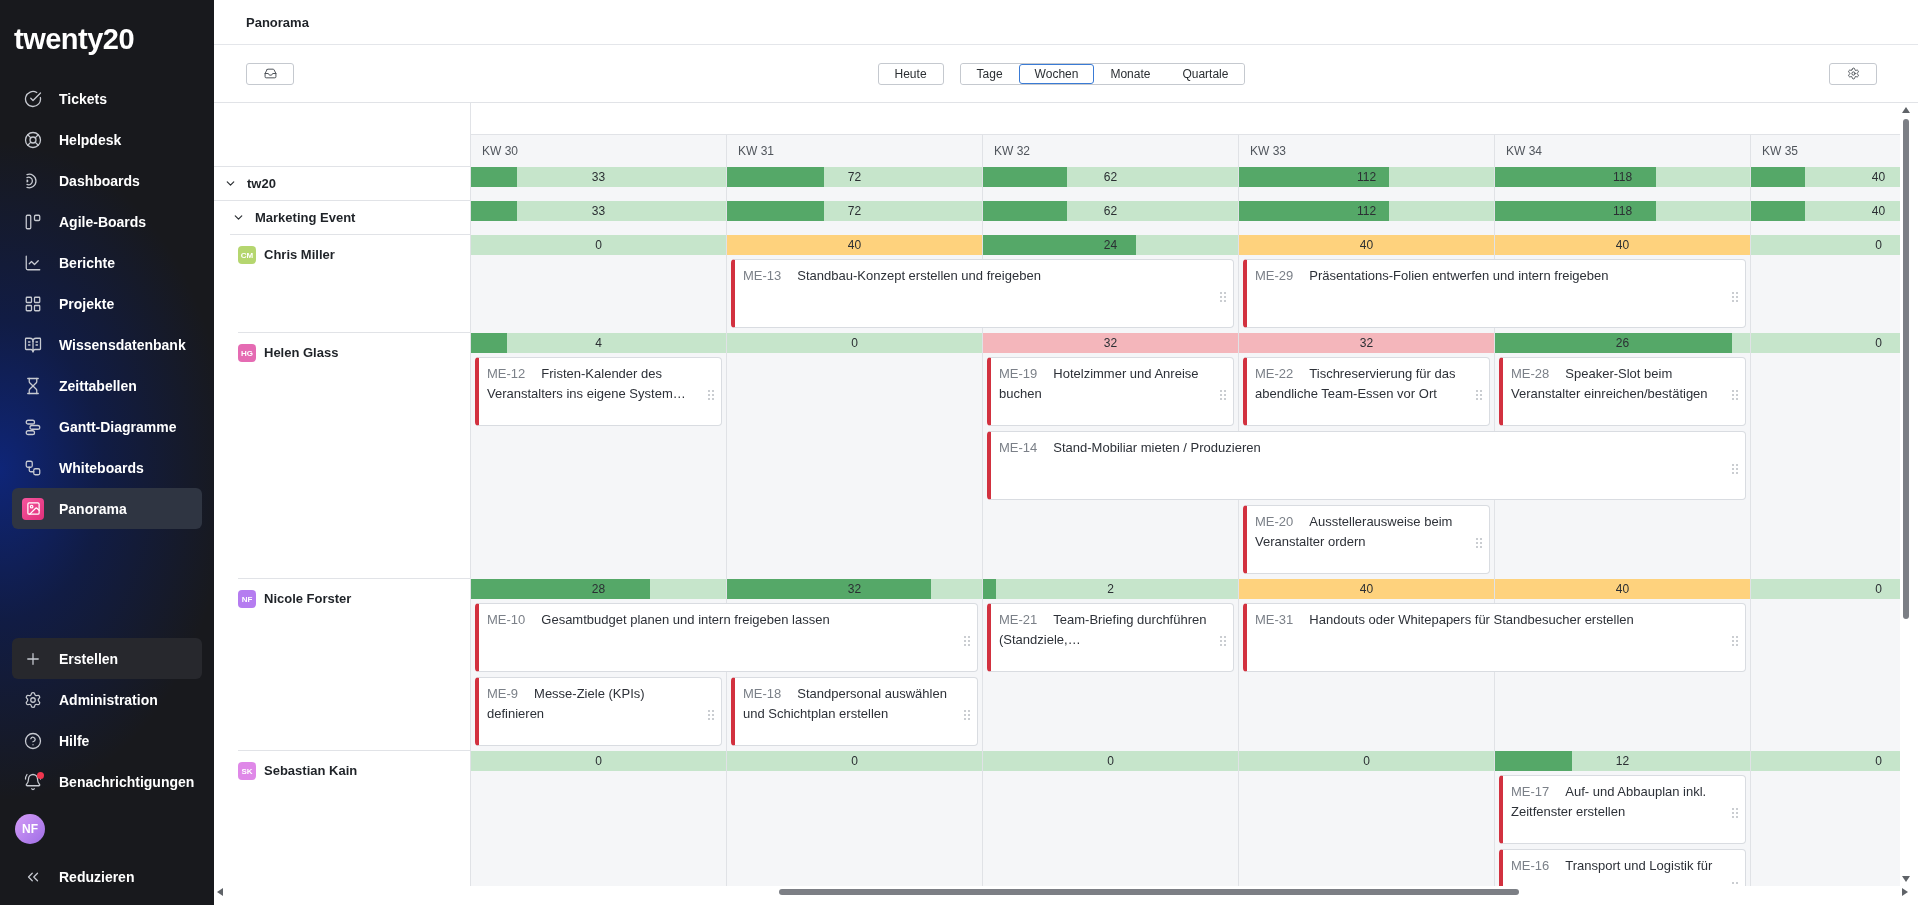 This screenshot has height=905, width=1918. Describe the element at coordinates (33, 303) in the screenshot. I see `grid-icon` at that location.